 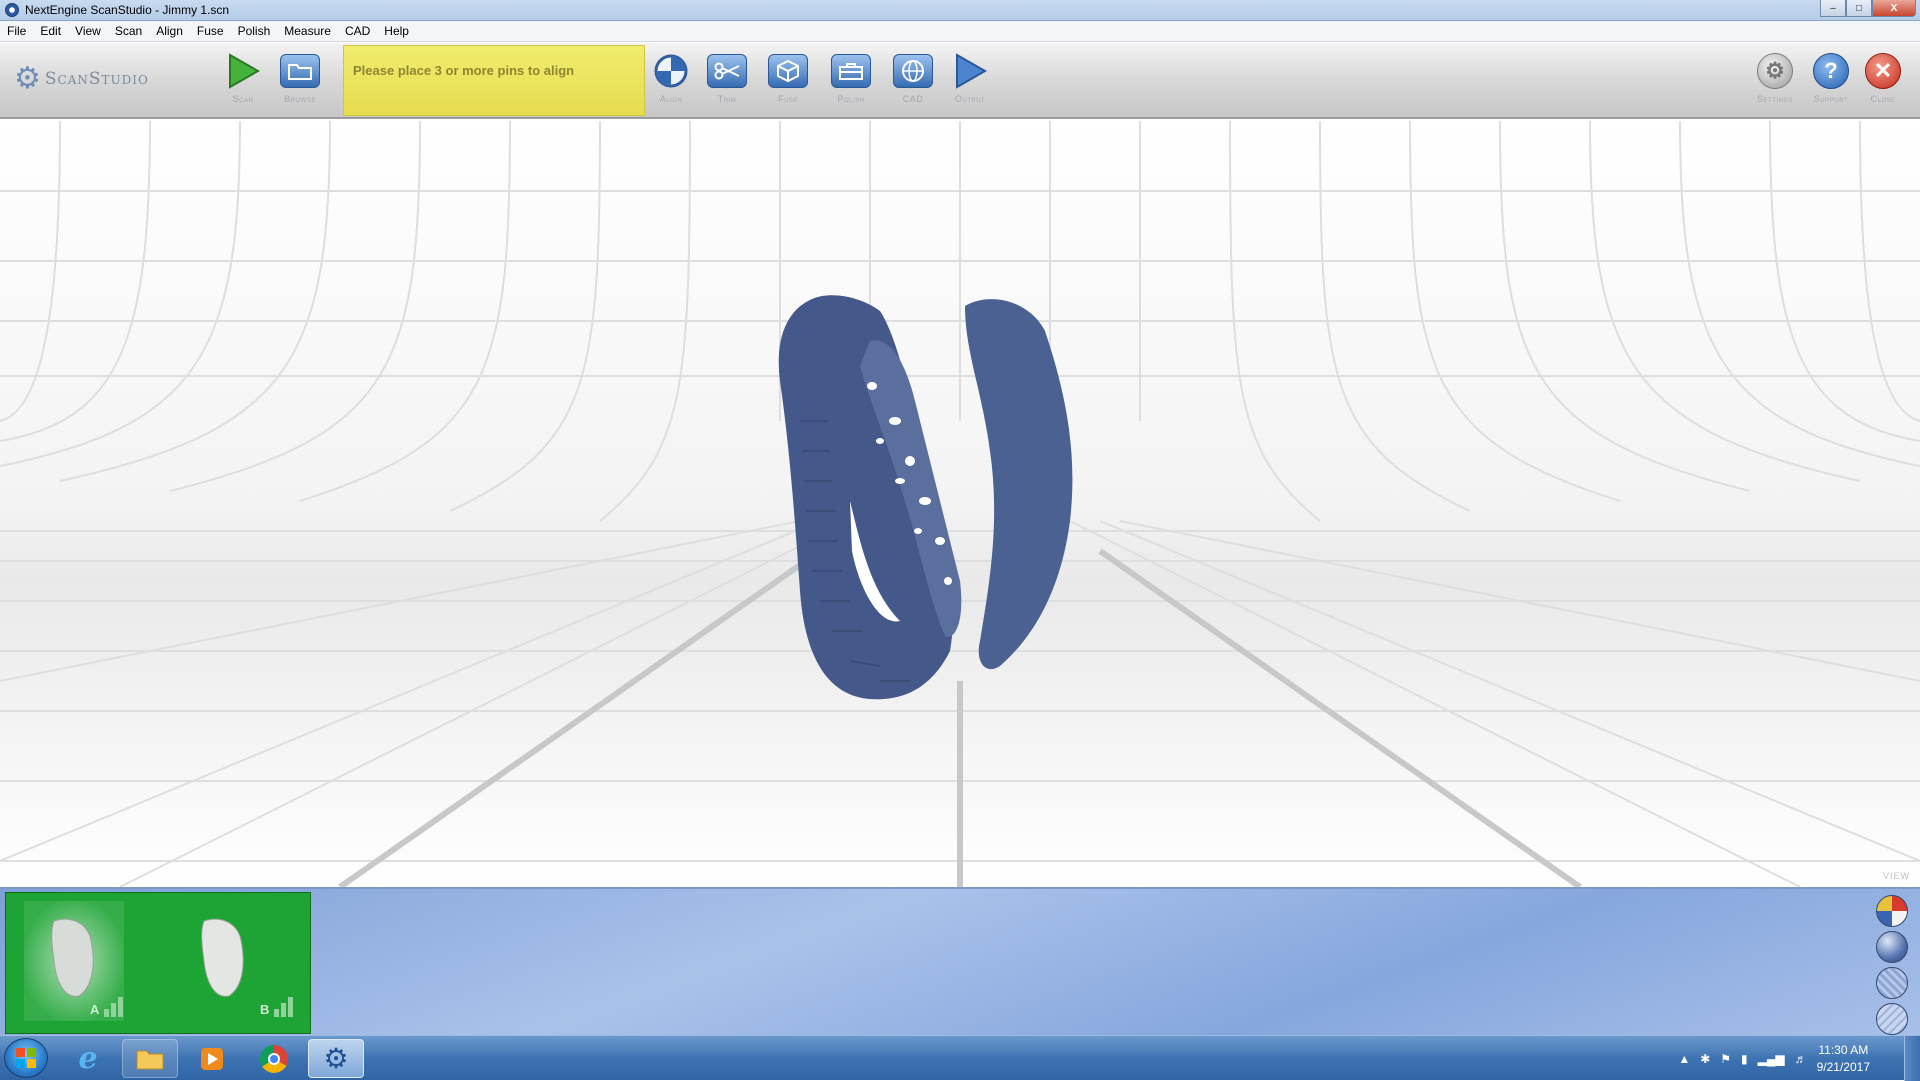 I want to click on output-arrow-icon, so click(x=970, y=71).